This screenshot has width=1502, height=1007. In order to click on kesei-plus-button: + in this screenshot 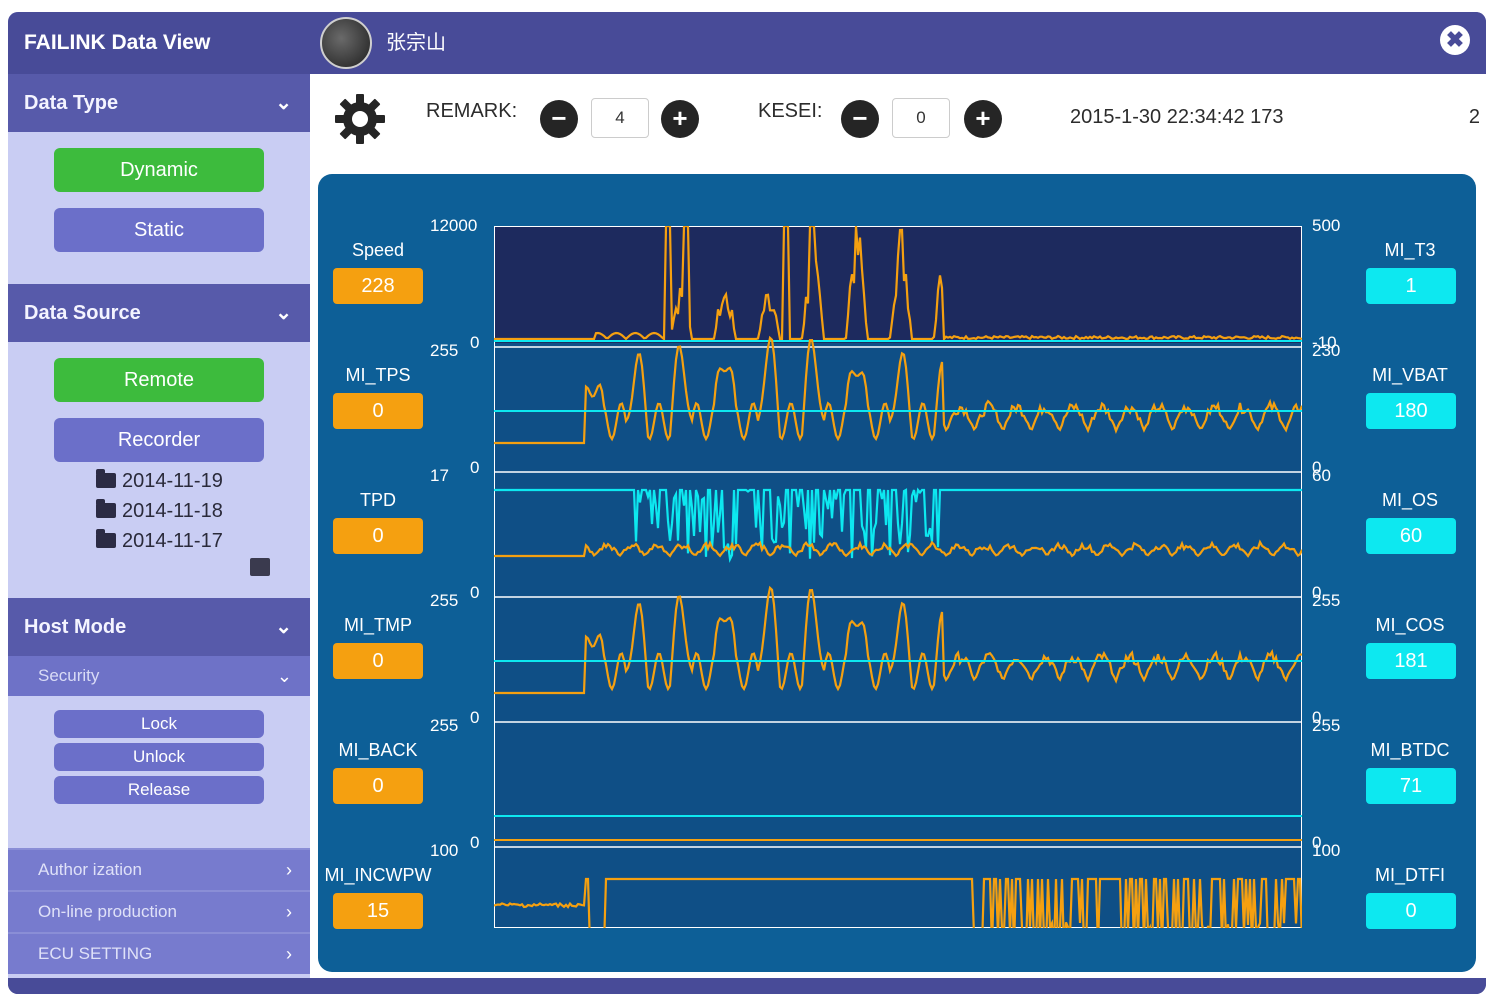, I will do `click(983, 119)`.